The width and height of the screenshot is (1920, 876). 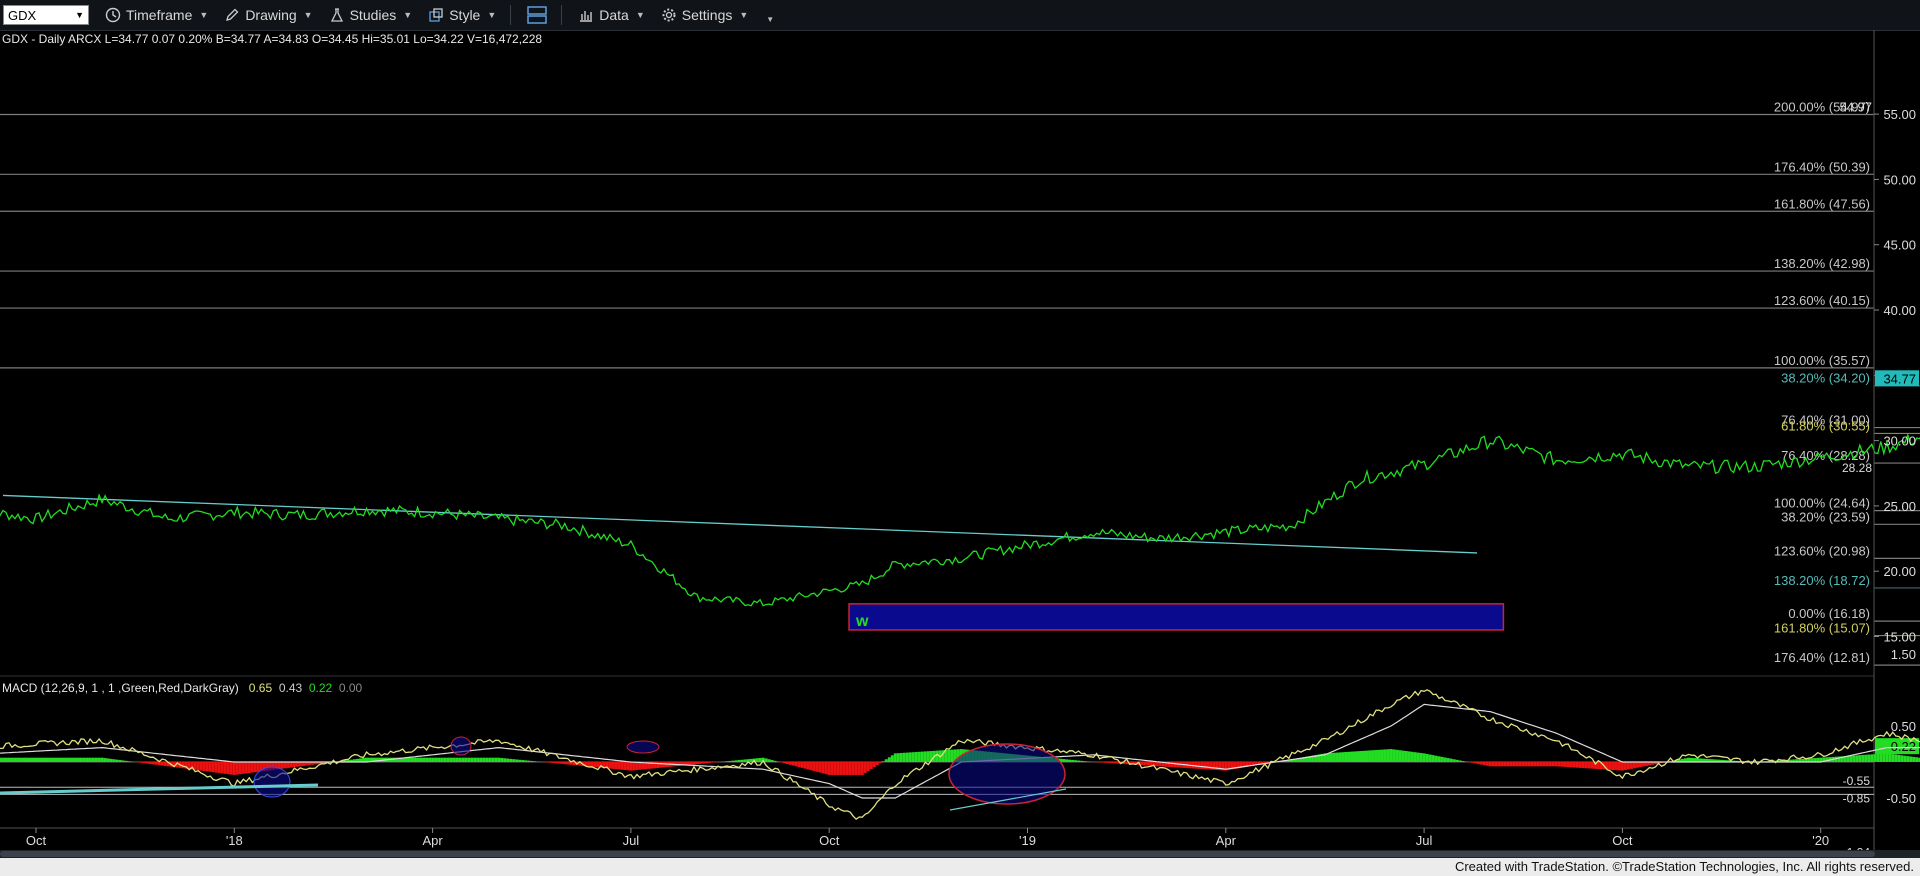 I want to click on fib-level-label: 123.60% (20.98), so click(x=1822, y=550).